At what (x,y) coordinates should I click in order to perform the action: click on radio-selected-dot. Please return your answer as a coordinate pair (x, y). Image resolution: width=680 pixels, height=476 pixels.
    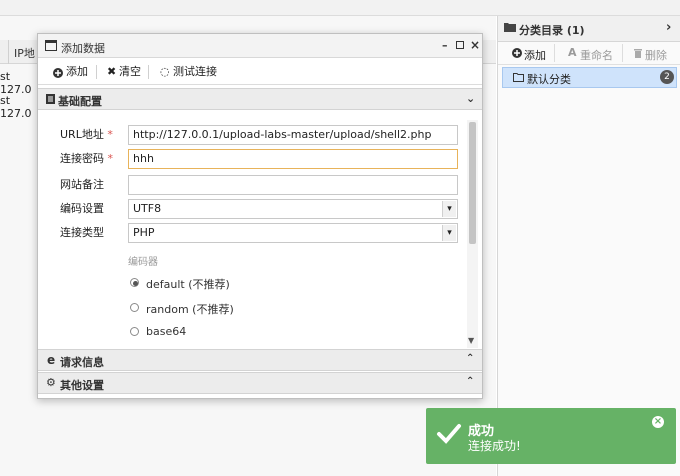
    Looking at the image, I should click on (135, 283).